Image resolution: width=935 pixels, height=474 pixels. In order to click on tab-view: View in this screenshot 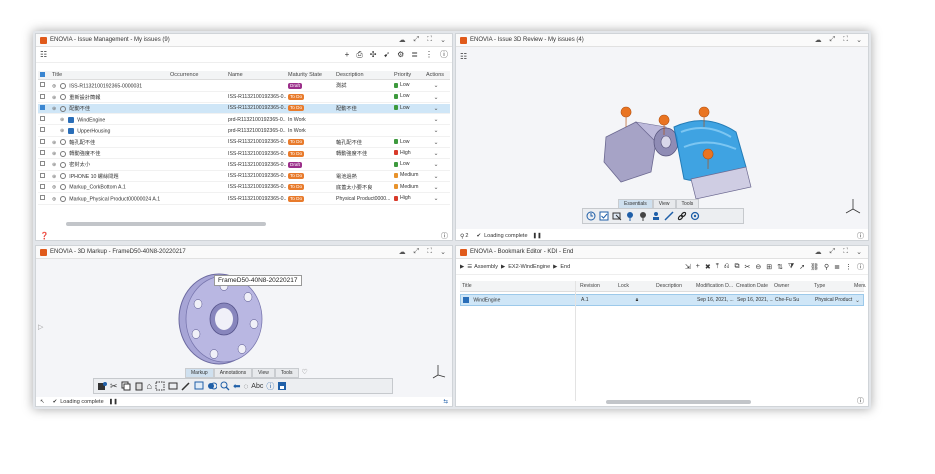, I will do `click(263, 373)`.